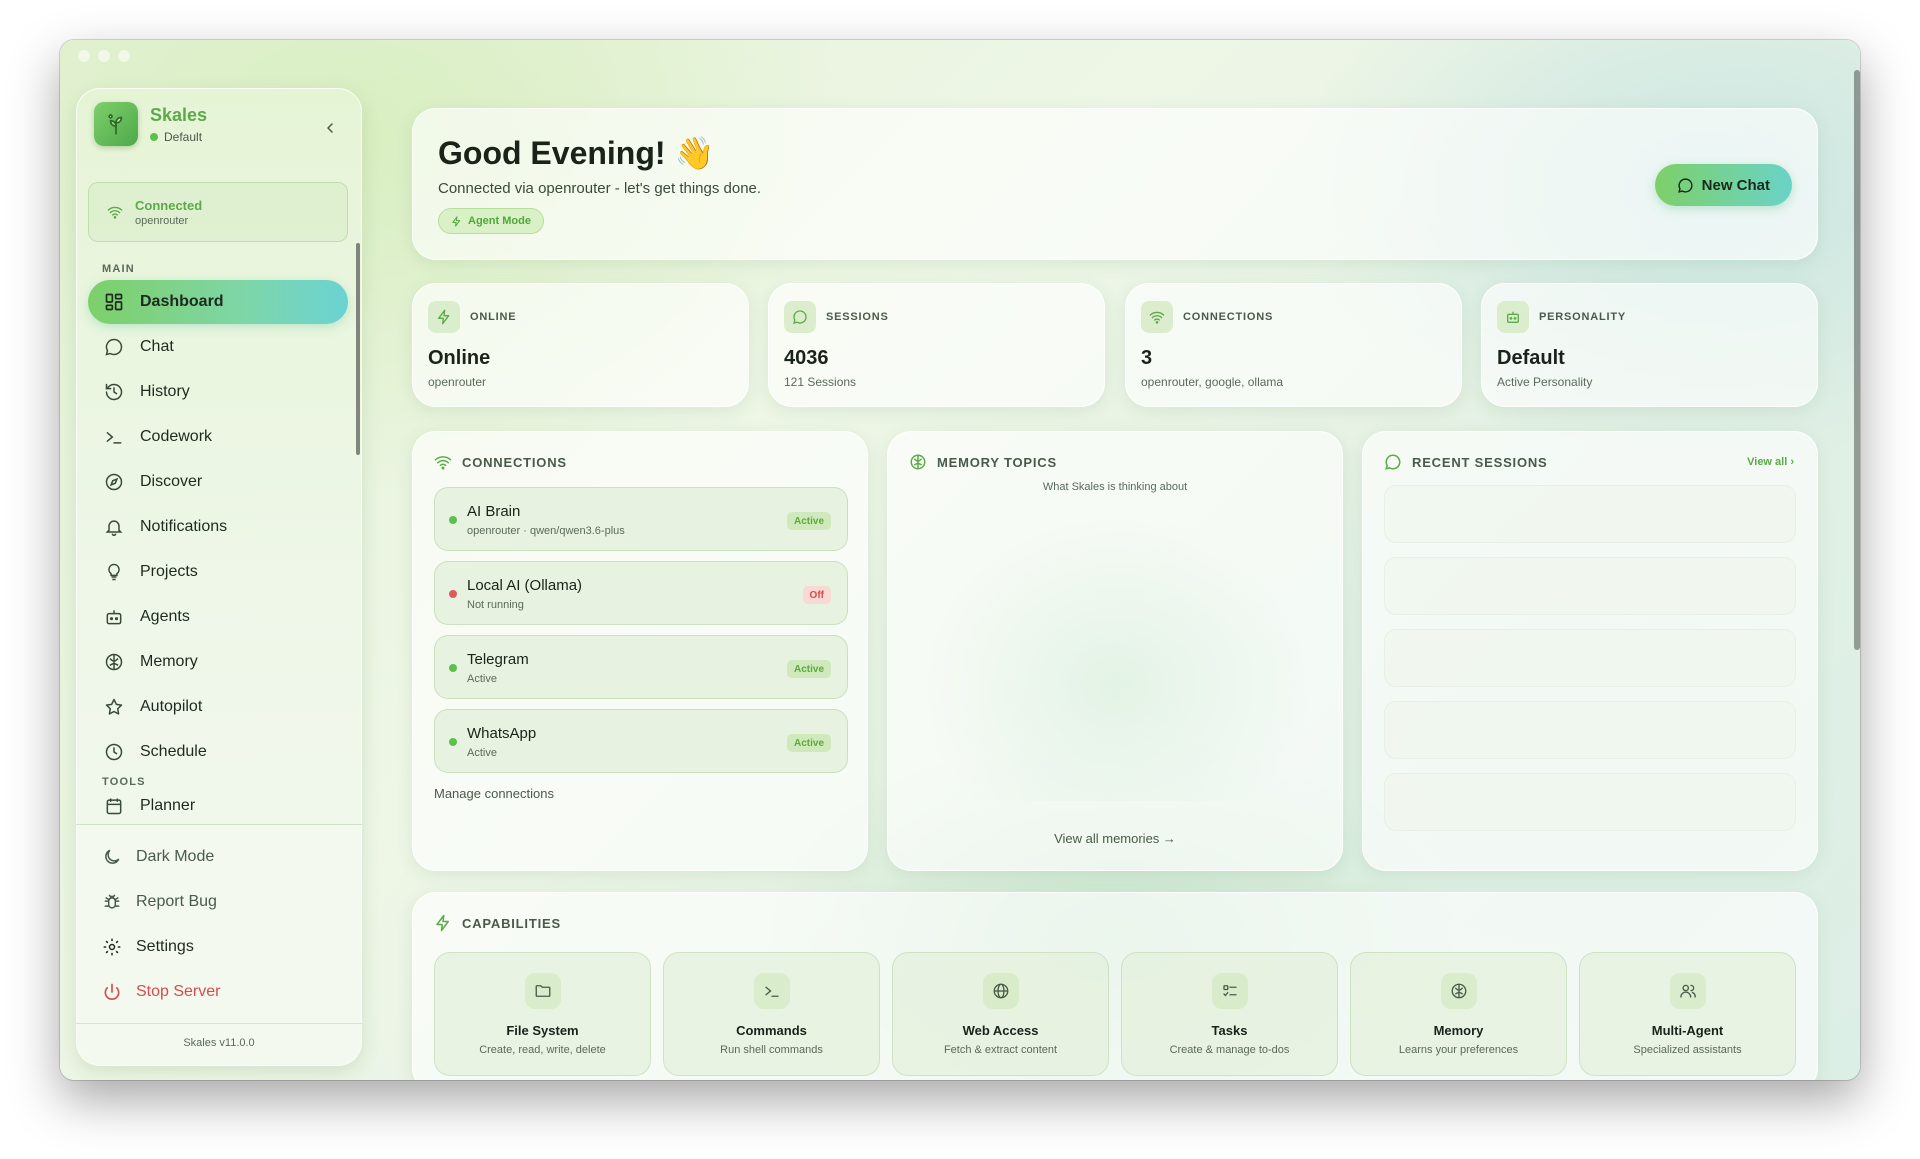 The image size is (1920, 1159). I want to click on sidebar-item-label: Agents, so click(165, 616).